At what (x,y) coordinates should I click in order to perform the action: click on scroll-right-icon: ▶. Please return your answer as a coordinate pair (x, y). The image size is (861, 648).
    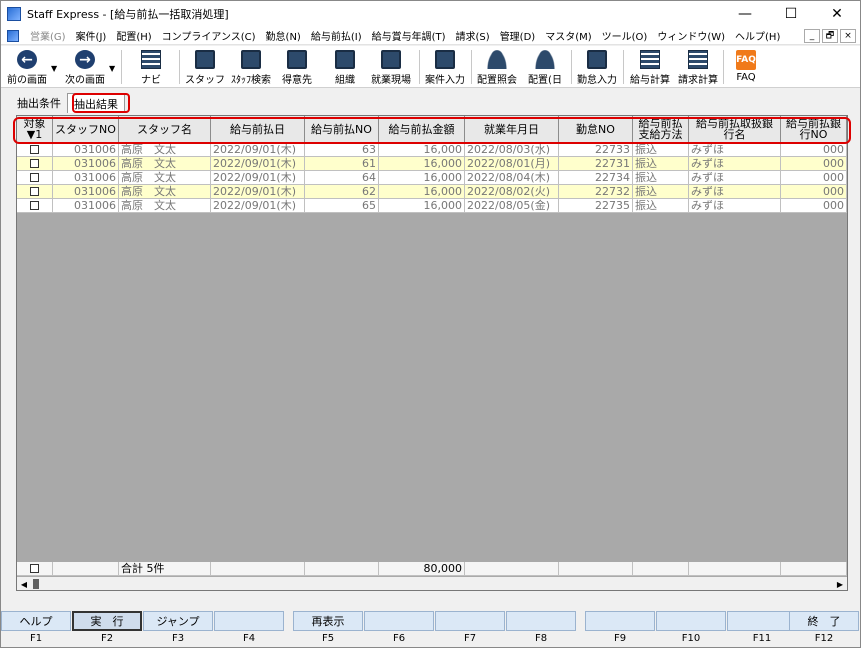
    Looking at the image, I should click on (840, 583).